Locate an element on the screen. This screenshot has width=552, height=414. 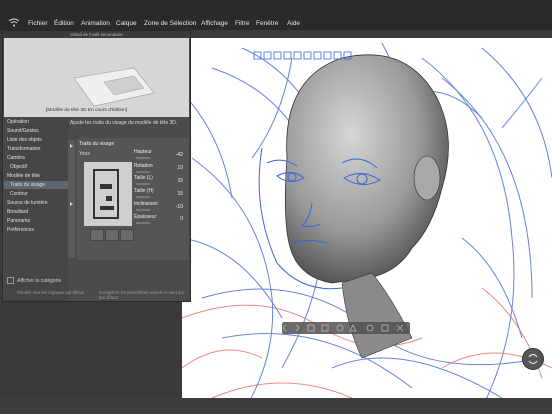
menu-layer: Calque is located at coordinates (126, 23).